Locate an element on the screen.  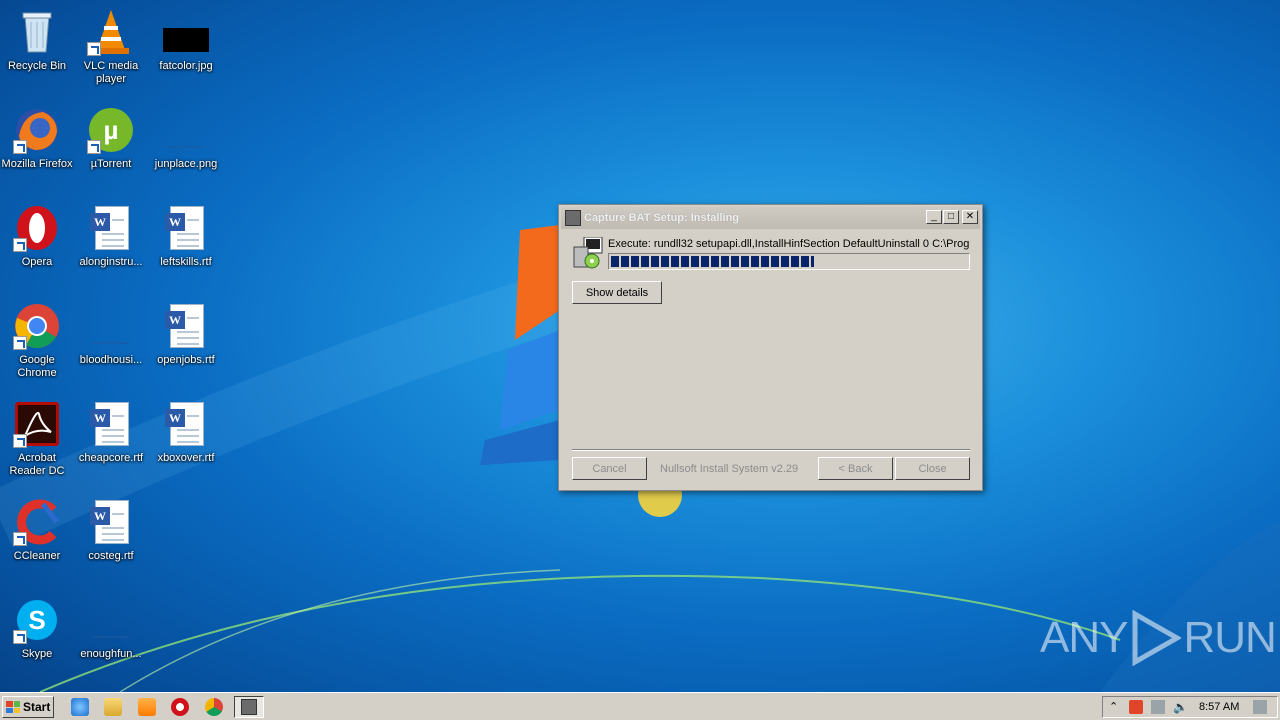
desktop-icon-fatcolor: fatcolor.jpg is located at coordinates (186, 49).